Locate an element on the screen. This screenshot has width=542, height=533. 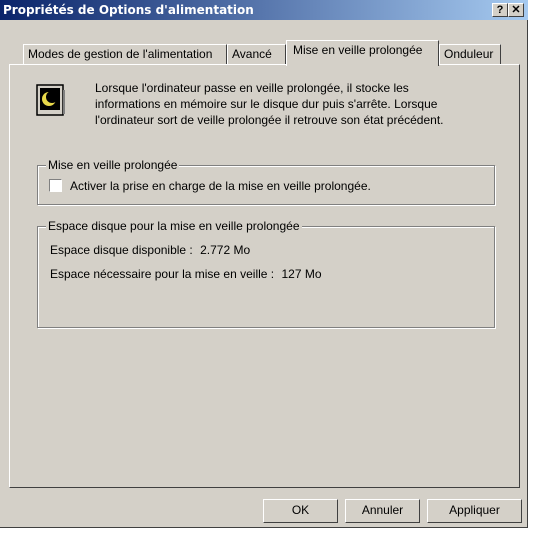
cancel-button: Annuler is located at coordinates (382, 511).